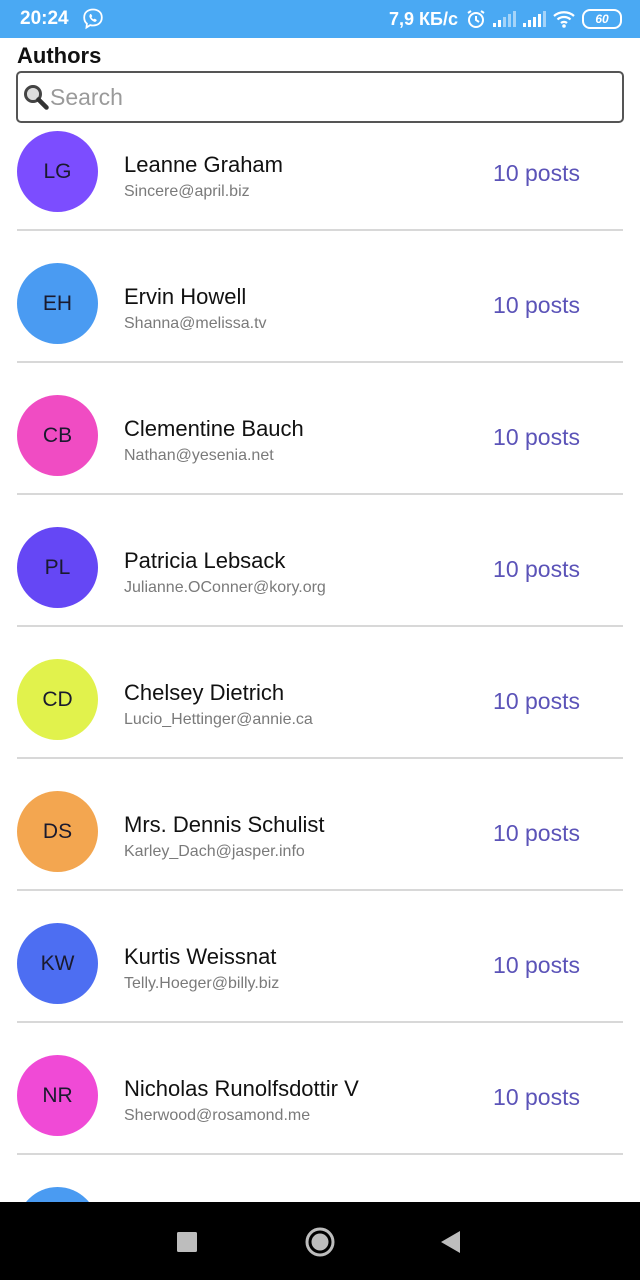 This screenshot has width=640, height=1280. What do you see at coordinates (451, 1242) in the screenshot?
I see `back-triangle-icon` at bounding box center [451, 1242].